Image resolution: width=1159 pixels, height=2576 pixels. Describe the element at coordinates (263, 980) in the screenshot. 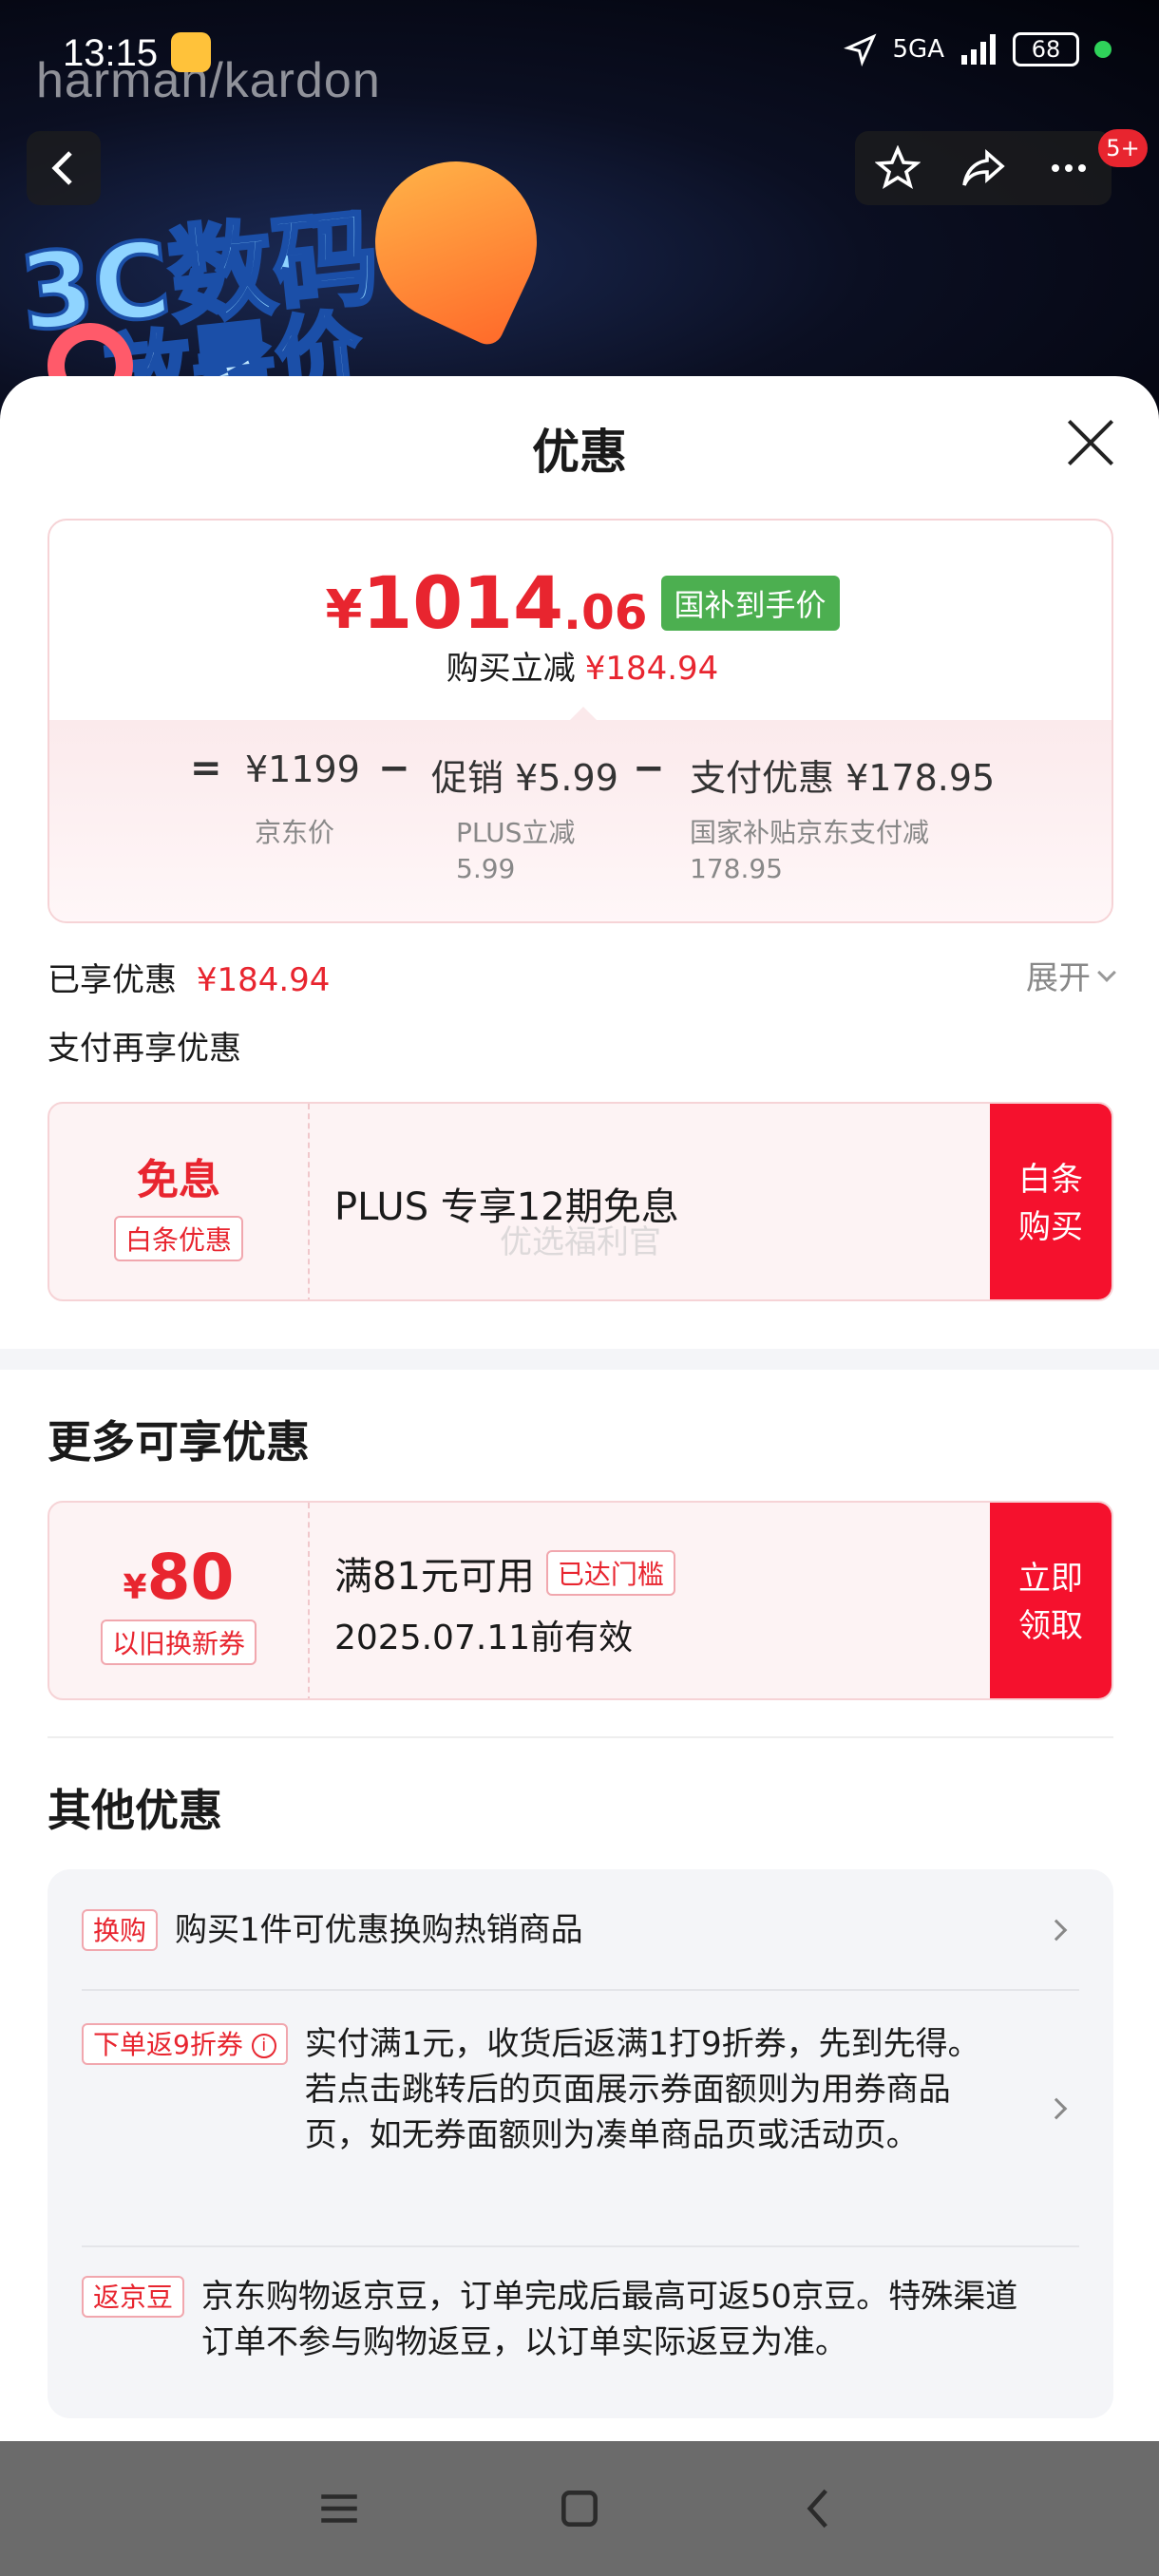

I see `enjoyed-value: ¥184.94` at that location.